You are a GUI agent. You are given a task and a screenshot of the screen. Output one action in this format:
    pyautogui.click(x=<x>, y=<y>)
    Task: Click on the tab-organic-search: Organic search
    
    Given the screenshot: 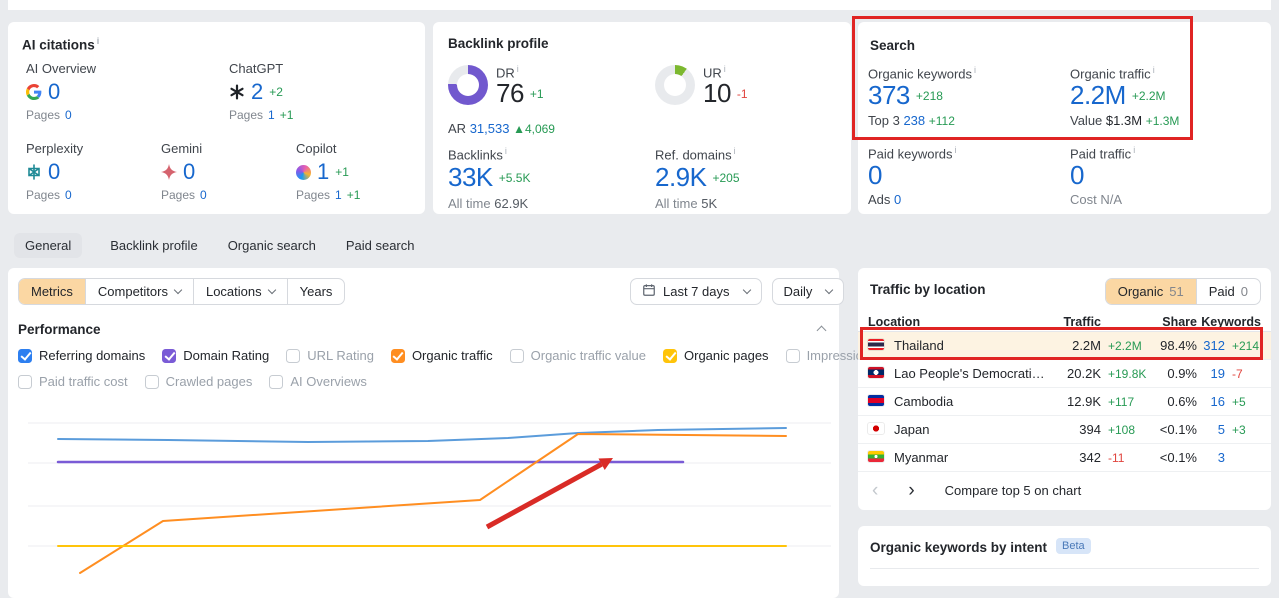 What is the action you would take?
    pyautogui.click(x=272, y=245)
    